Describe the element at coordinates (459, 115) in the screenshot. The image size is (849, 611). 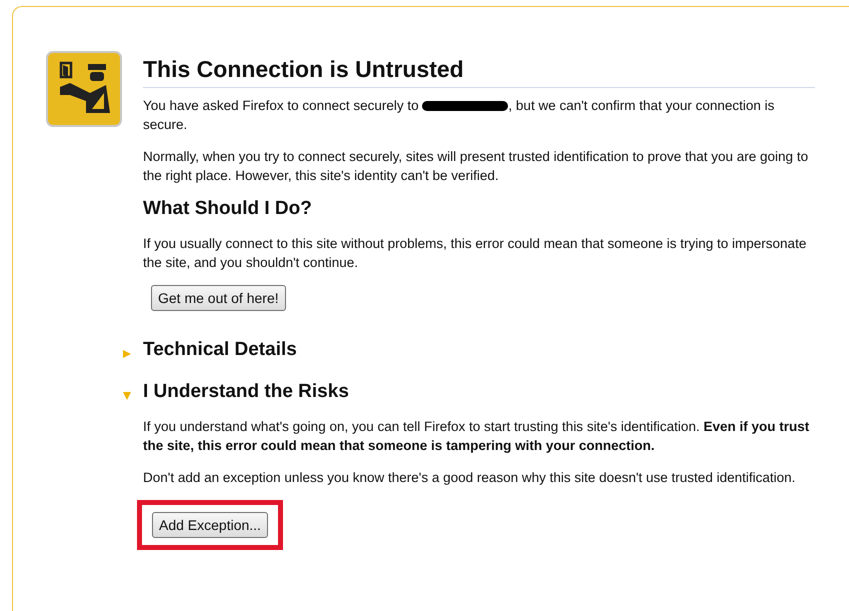
I see `intro-text: You have asked Firefox to connect securely to , but we can't confirm that your connection is secure.` at that location.